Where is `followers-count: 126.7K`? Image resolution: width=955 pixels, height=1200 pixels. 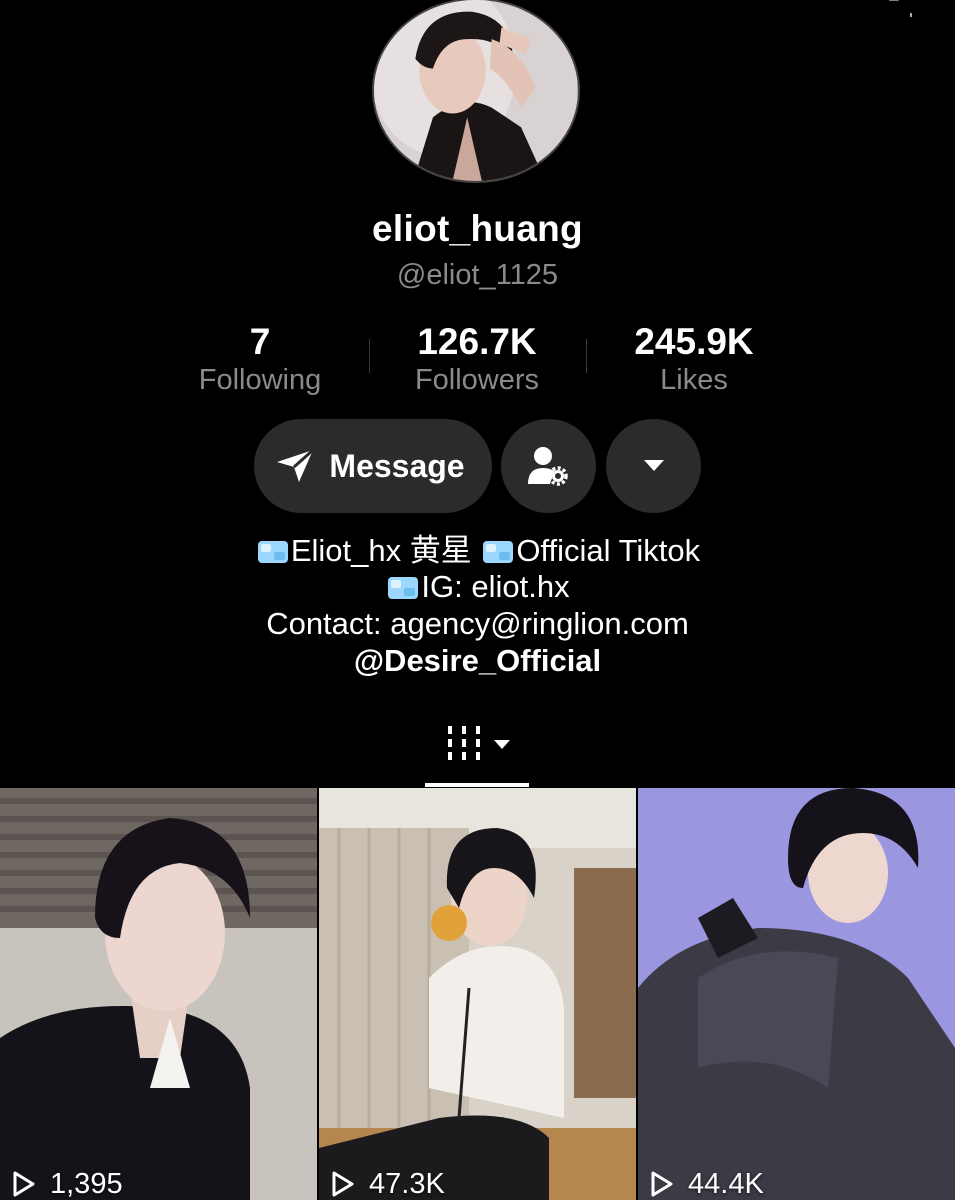 followers-count: 126.7K is located at coordinates (477, 341).